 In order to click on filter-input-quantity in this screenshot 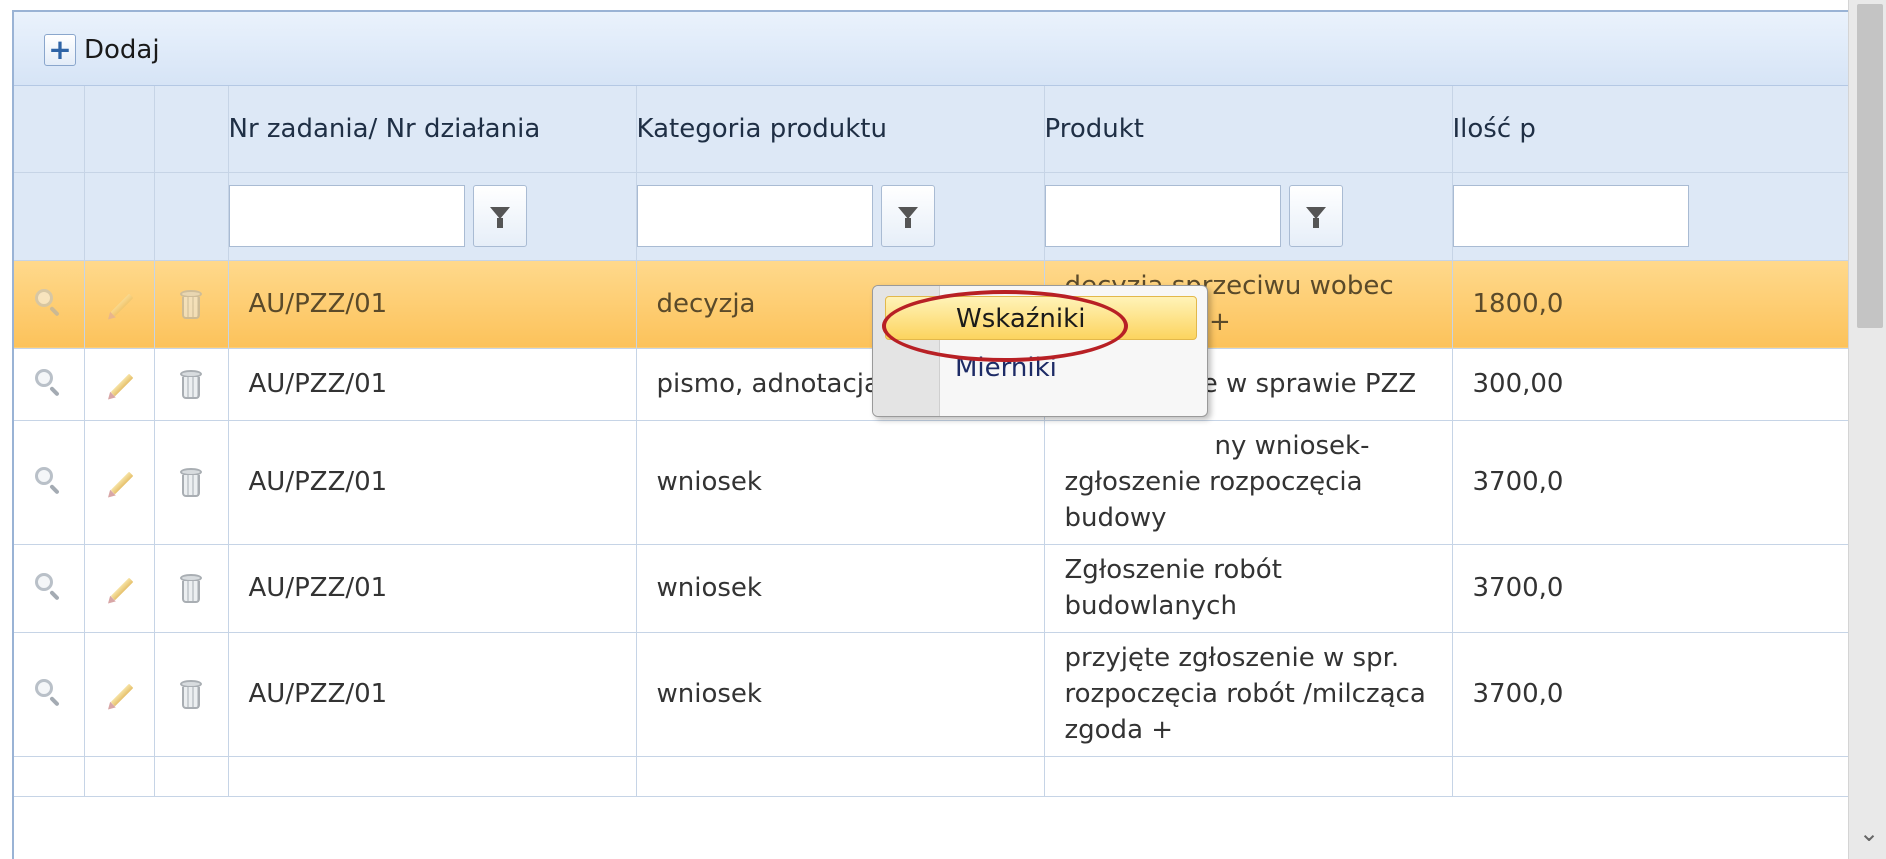, I will do `click(1570, 216)`.